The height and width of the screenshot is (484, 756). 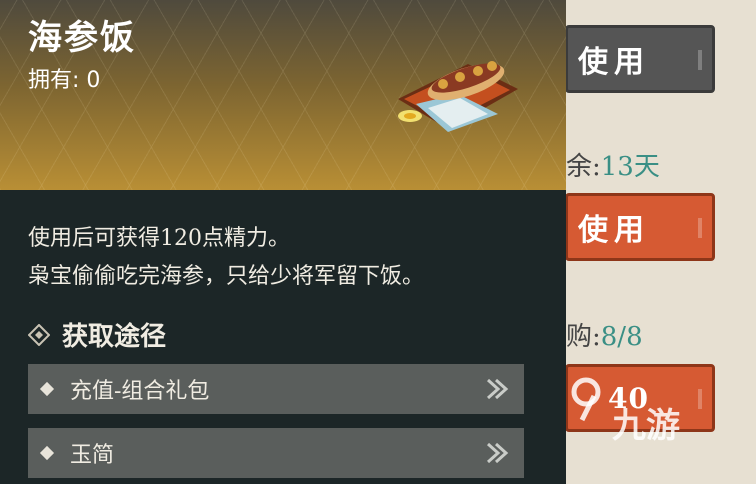 I want to click on item-owned-count: 拥有: 0, so click(x=64, y=80).